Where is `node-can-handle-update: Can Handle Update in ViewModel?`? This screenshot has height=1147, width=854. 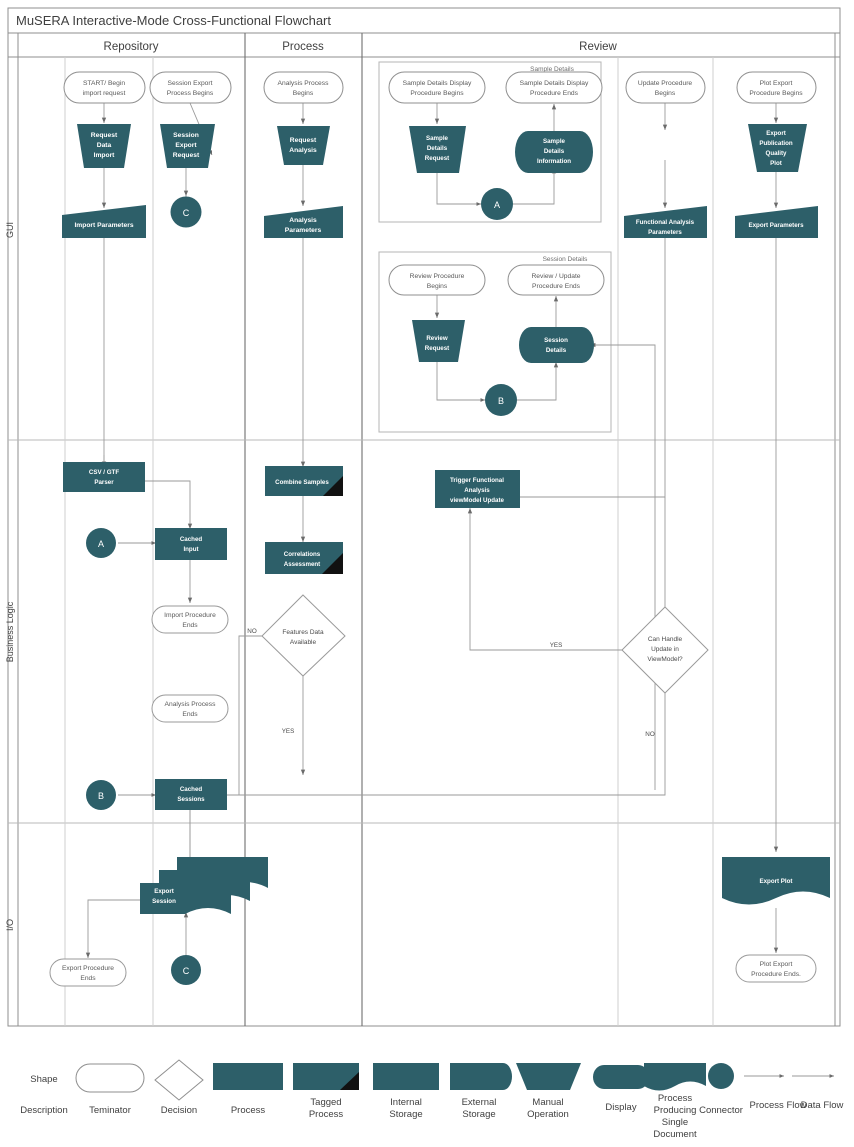
node-can-handle-update: Can Handle Update in ViewModel? is located at coordinates (665, 650).